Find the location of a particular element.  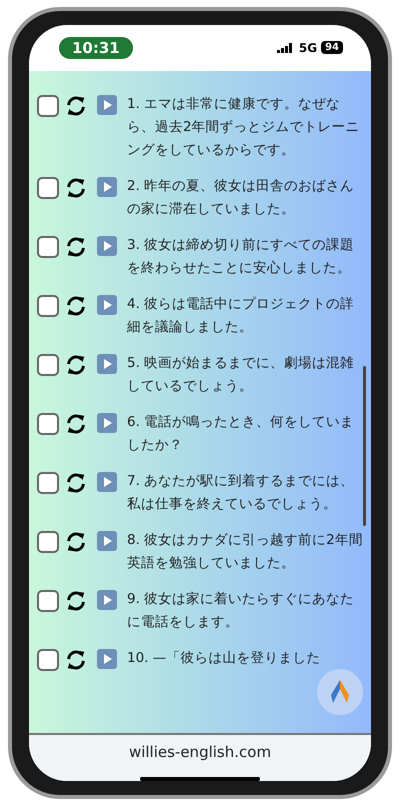

address-url: willies-english.com is located at coordinates (200, 751).